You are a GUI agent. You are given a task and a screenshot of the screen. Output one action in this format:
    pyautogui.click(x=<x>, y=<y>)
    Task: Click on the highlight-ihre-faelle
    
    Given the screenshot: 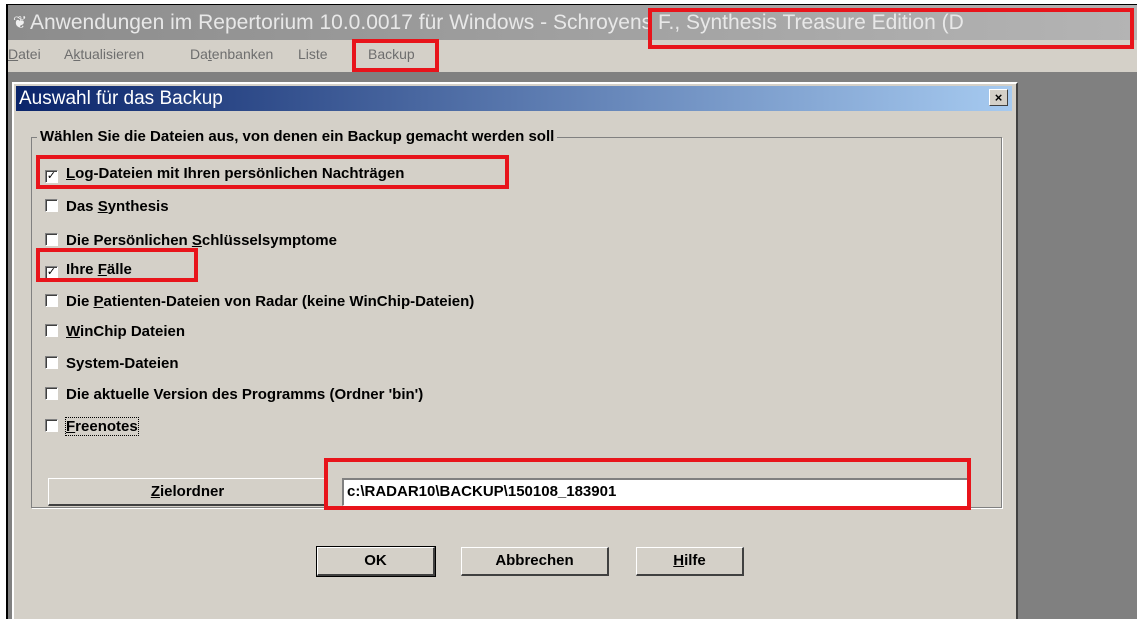 What is the action you would take?
    pyautogui.click(x=117, y=265)
    